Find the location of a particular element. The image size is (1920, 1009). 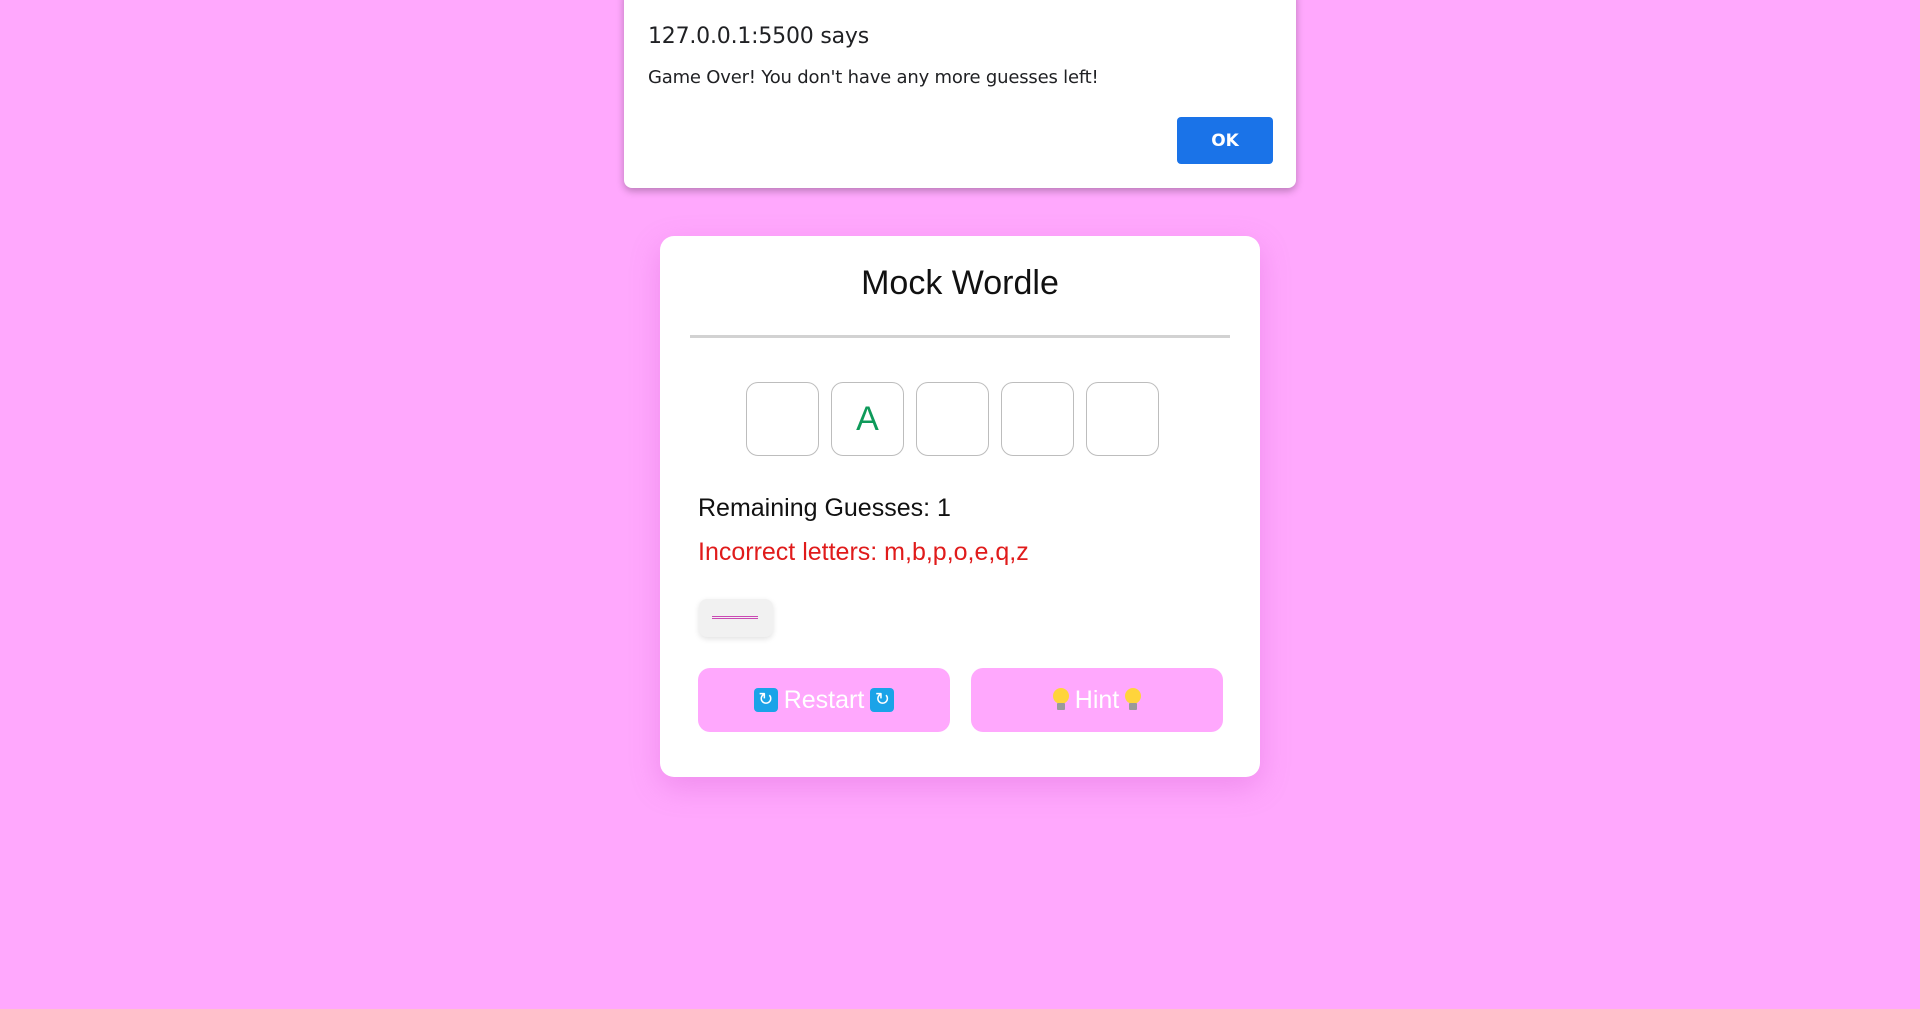

restart-label: Restart is located at coordinates (824, 699).